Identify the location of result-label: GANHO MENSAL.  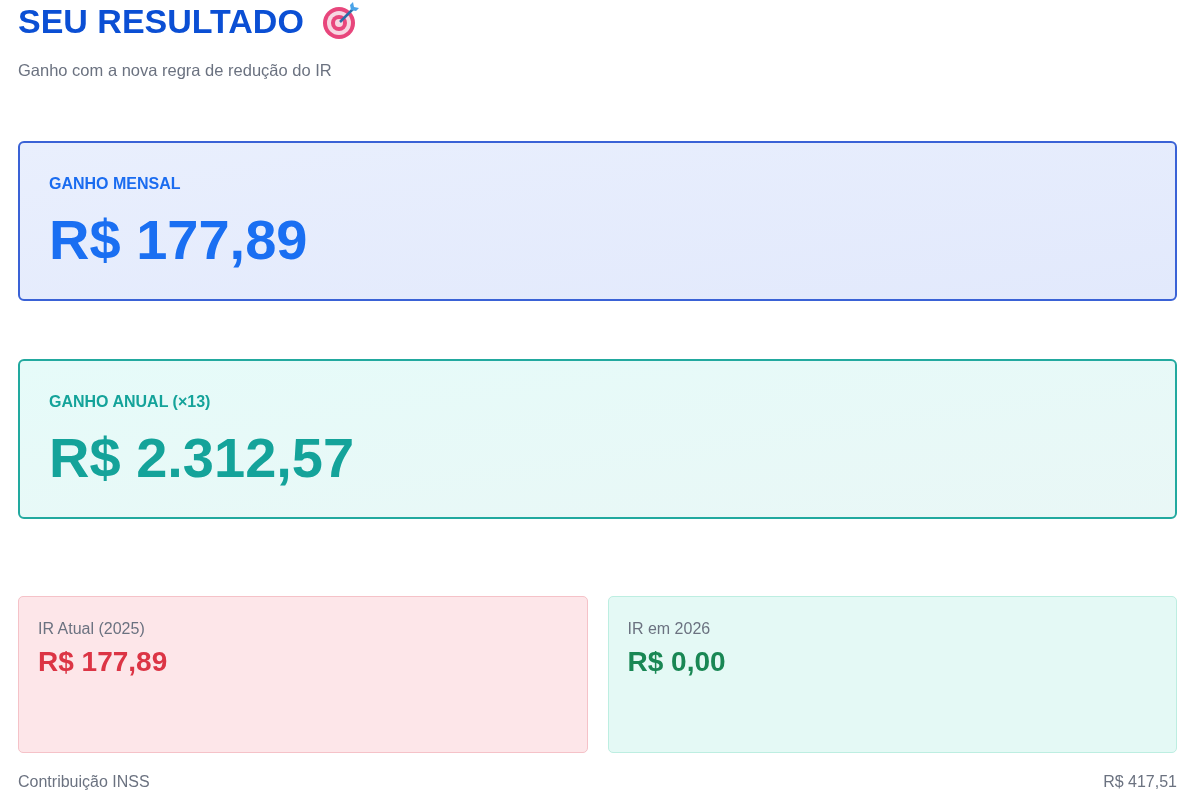
(115, 184).